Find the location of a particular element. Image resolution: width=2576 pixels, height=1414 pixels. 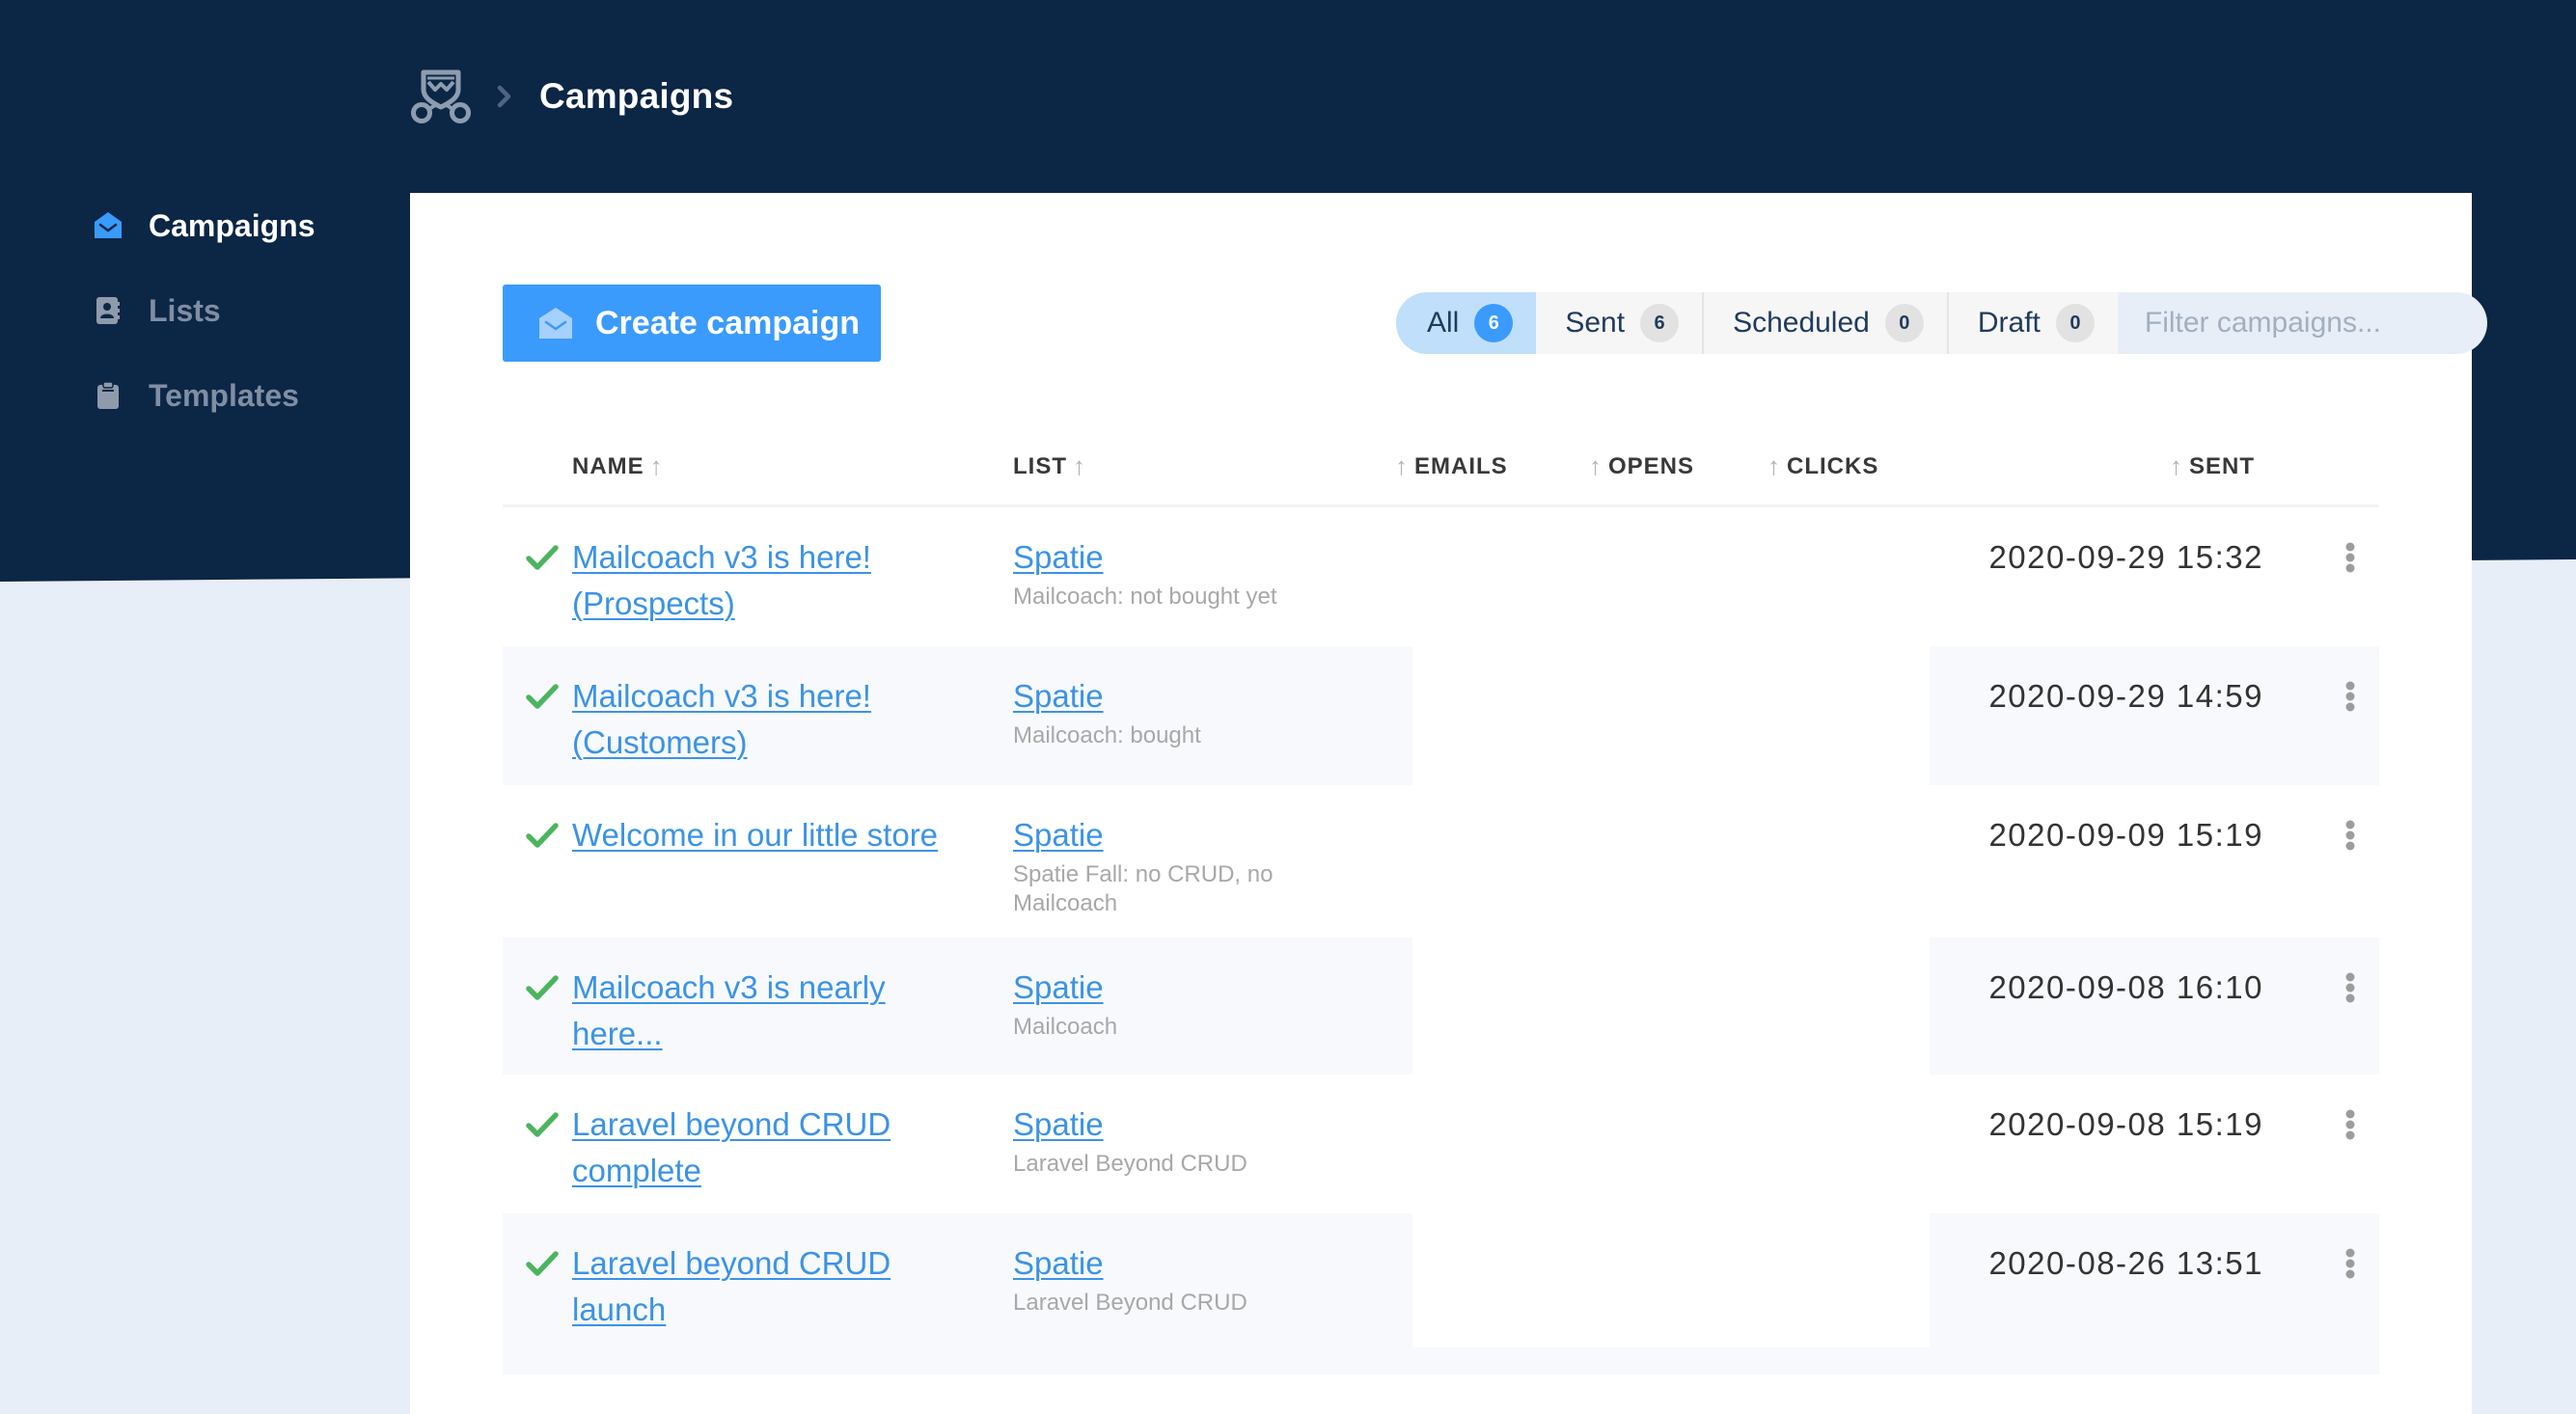

page-title: Campaigns is located at coordinates (636, 96).